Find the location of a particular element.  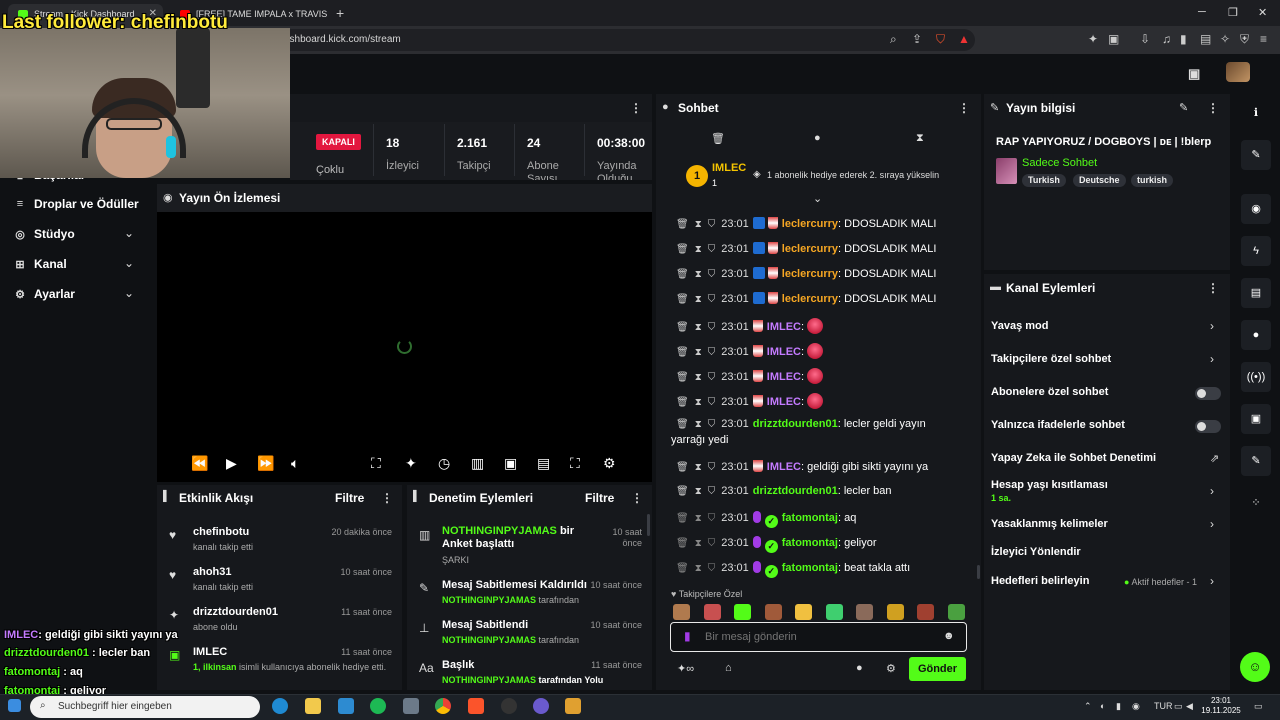

app-icon is located at coordinates (541, 706).